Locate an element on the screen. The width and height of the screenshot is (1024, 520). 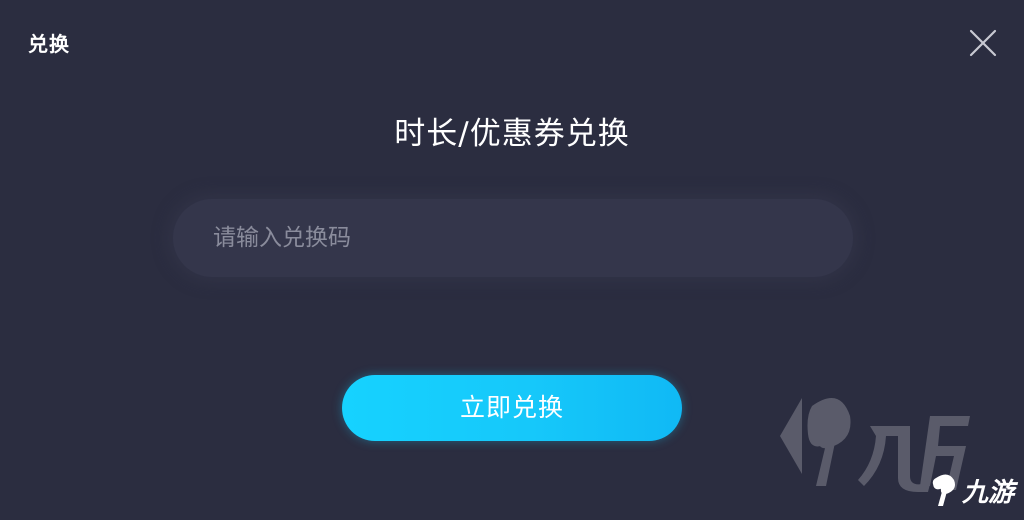
watermark-text: 九游 is located at coordinates (988, 492).